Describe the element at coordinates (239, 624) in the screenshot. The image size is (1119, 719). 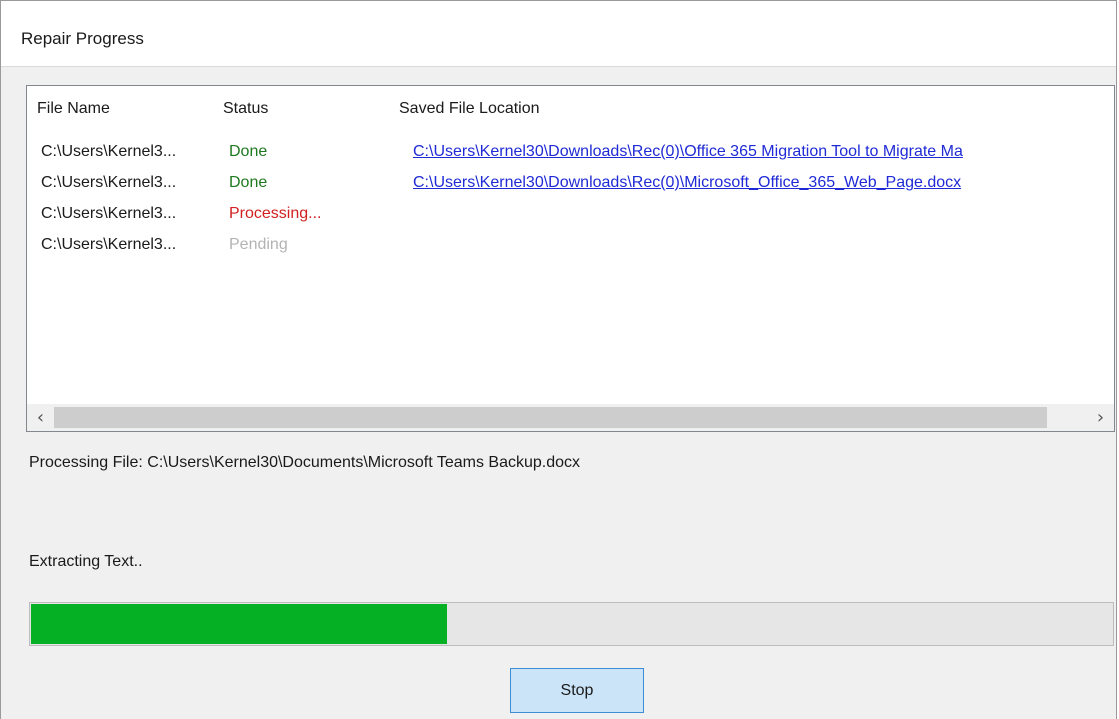
I see `progress-bar-fill` at that location.